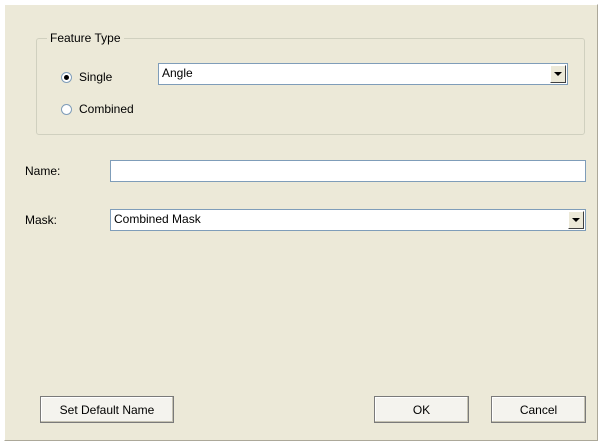 The height and width of the screenshot is (448, 600). I want to click on name-input, so click(348, 171).